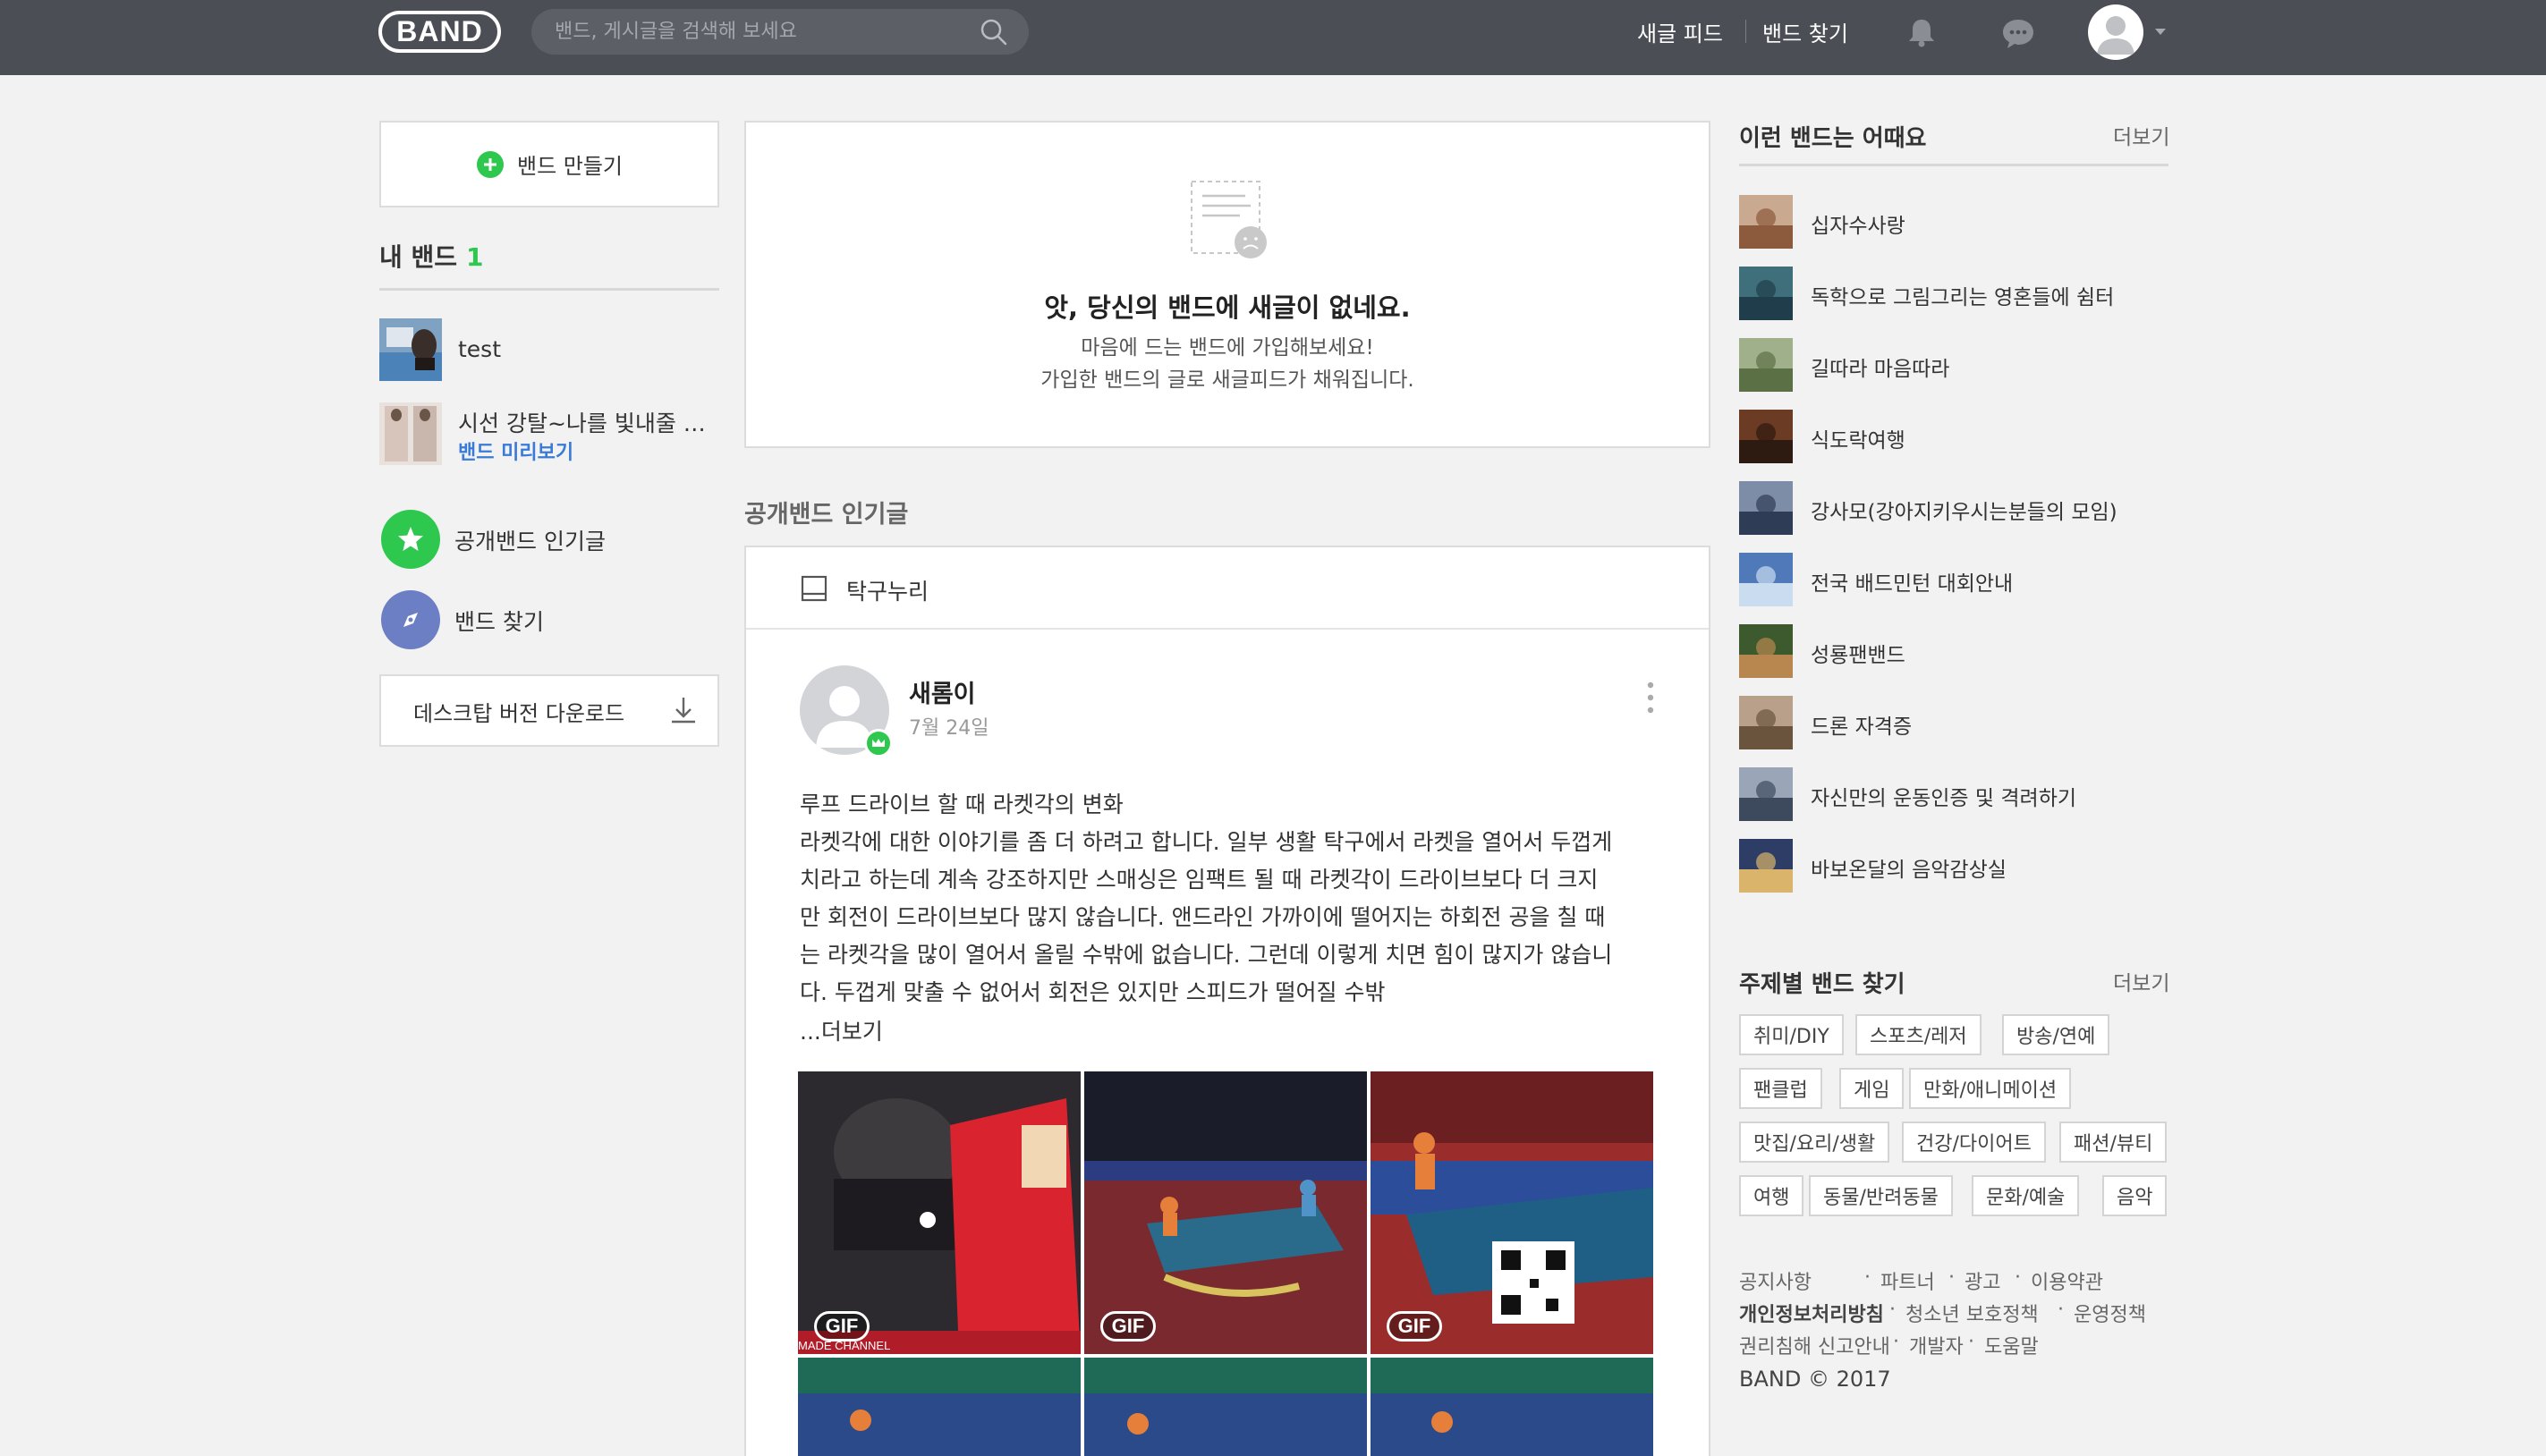 The image size is (2546, 1456). Describe the element at coordinates (2018, 33) in the screenshot. I see `chat-icon` at that location.